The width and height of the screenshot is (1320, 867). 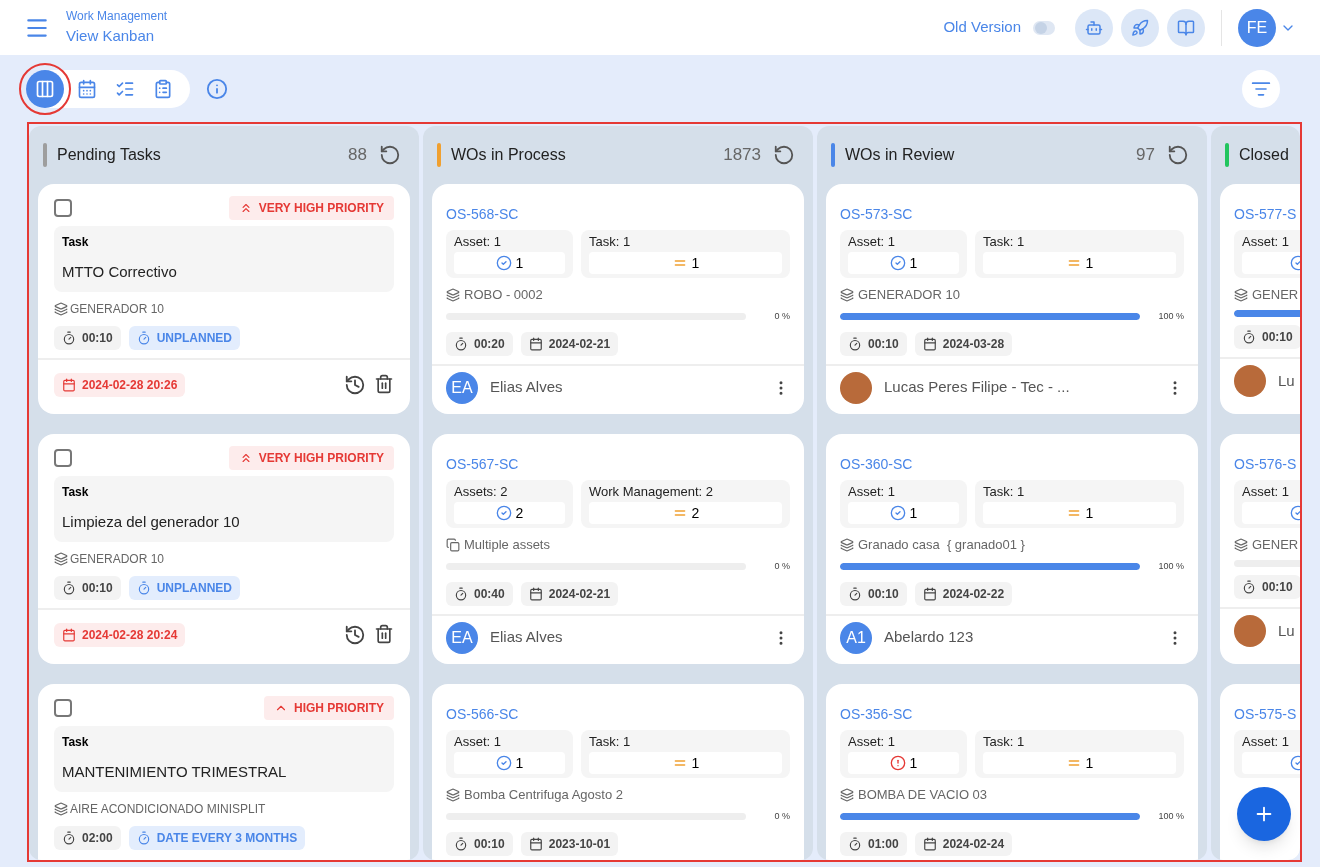 What do you see at coordinates (941, 545) in the screenshot?
I see `asset-name: Granado casa { granado01 }` at bounding box center [941, 545].